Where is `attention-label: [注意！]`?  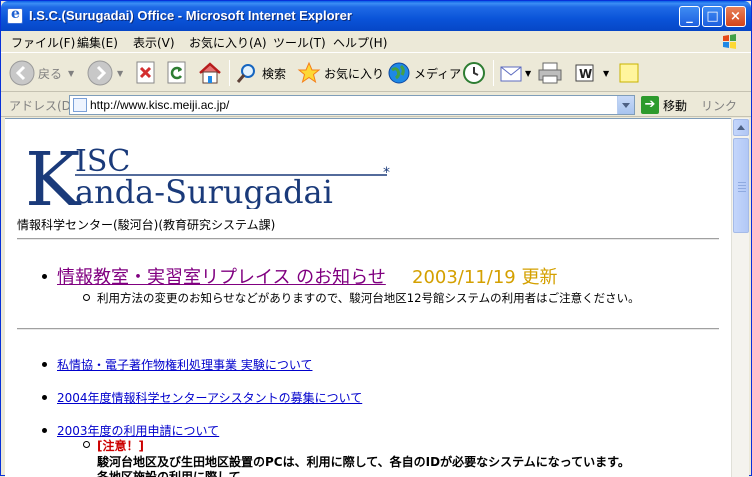
attention-label: [注意！] is located at coordinates (120, 446).